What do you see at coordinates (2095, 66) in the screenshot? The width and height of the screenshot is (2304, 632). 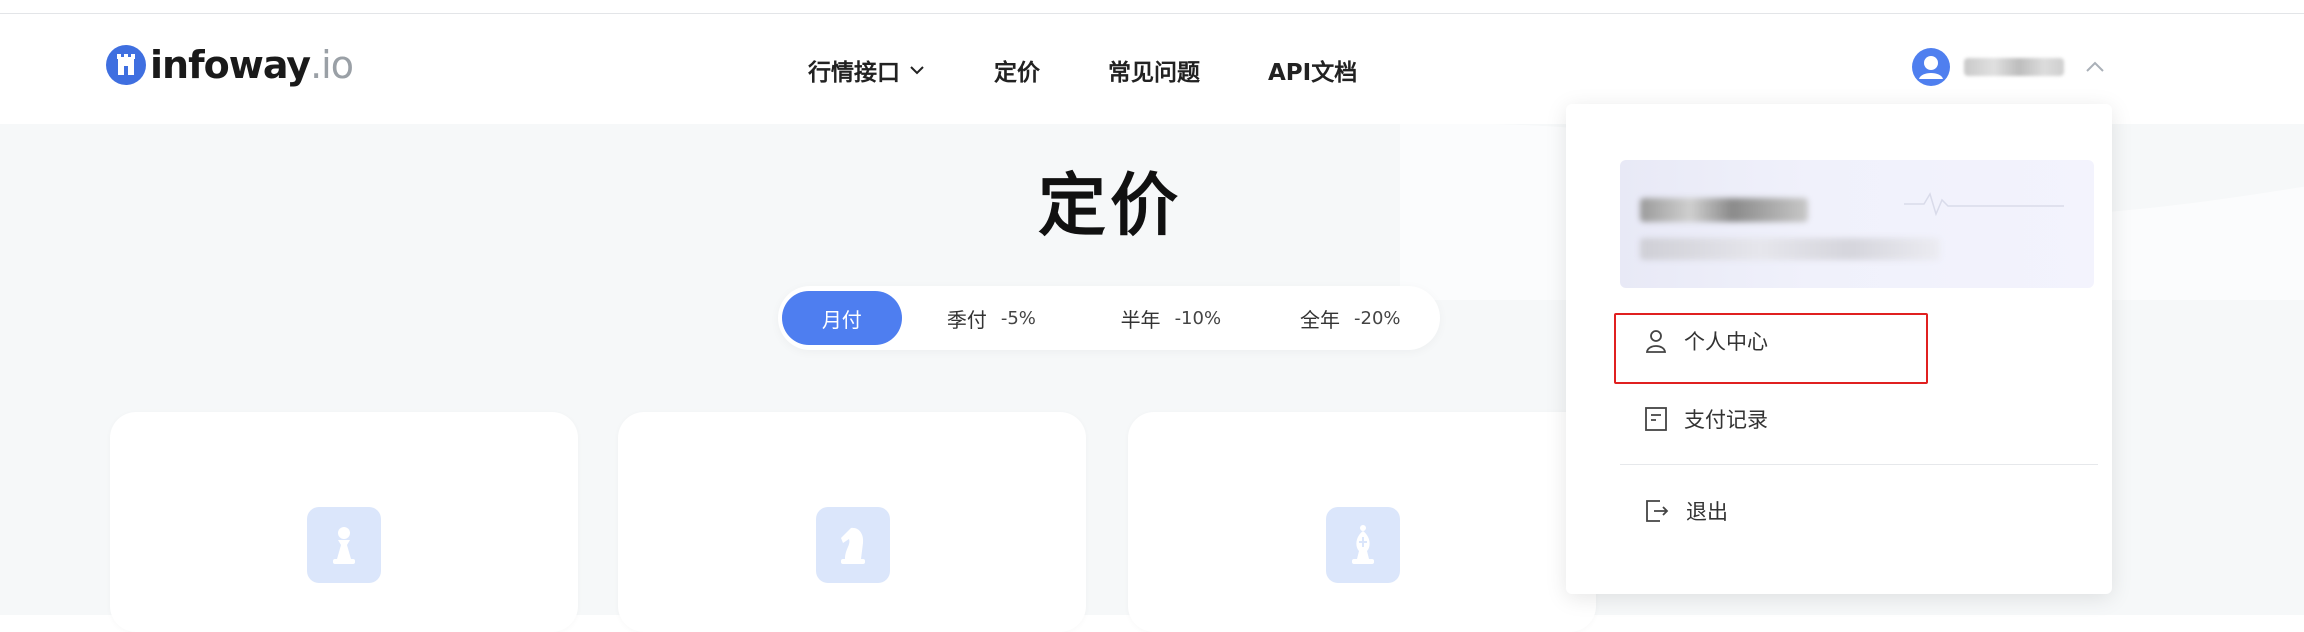 I see `chevron-up-icon` at bounding box center [2095, 66].